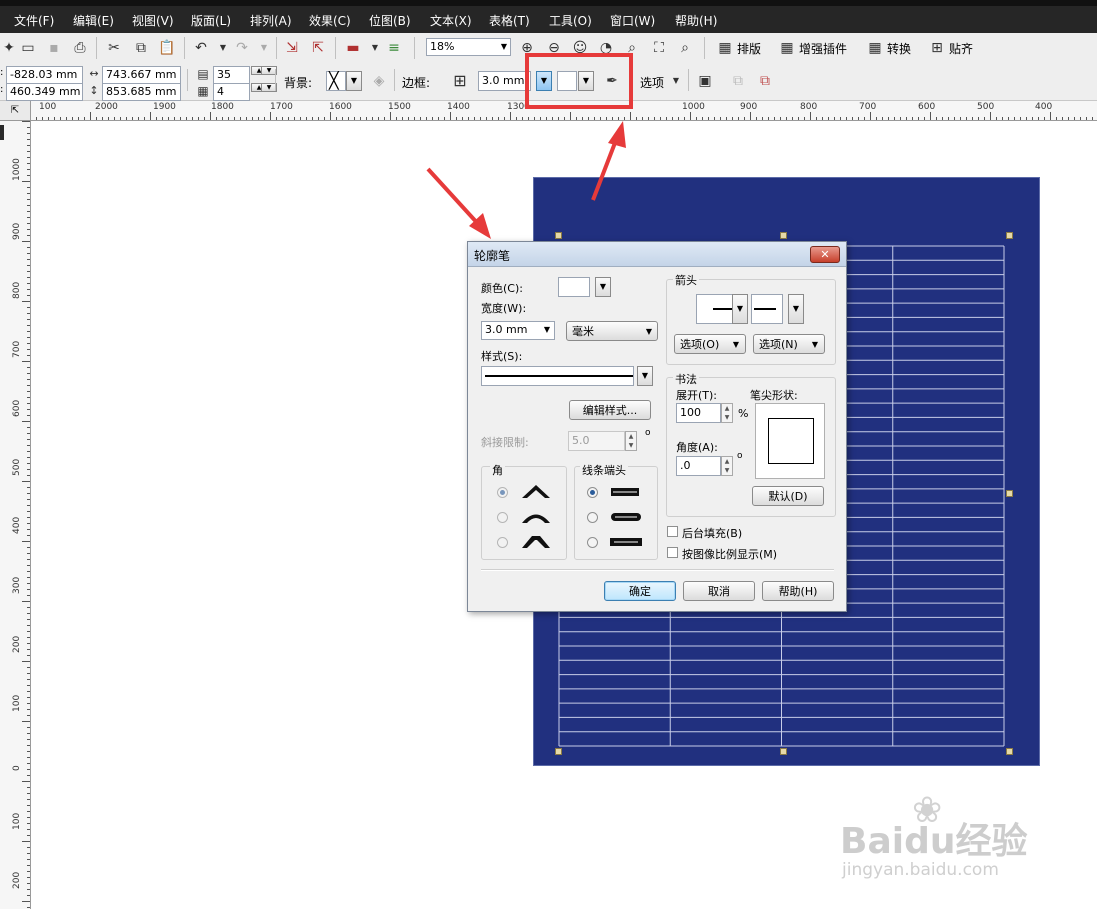 The height and width of the screenshot is (909, 1097). I want to click on miter-limit-label: 斜接限制:, so click(505, 442).